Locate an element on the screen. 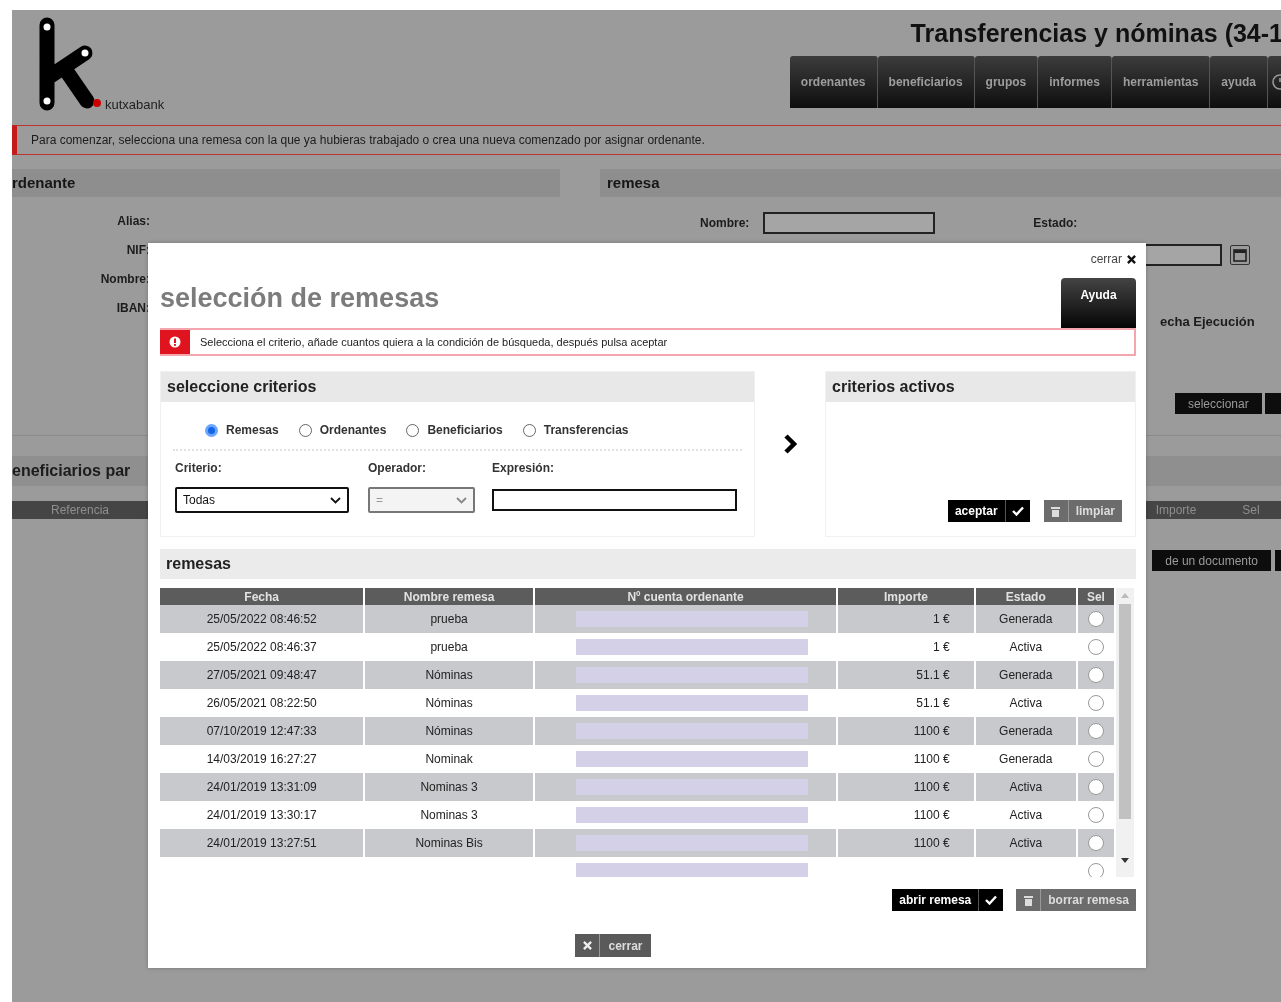 This screenshot has width=1281, height=1002. radio-option: Beneficiarios is located at coordinates (454, 430).